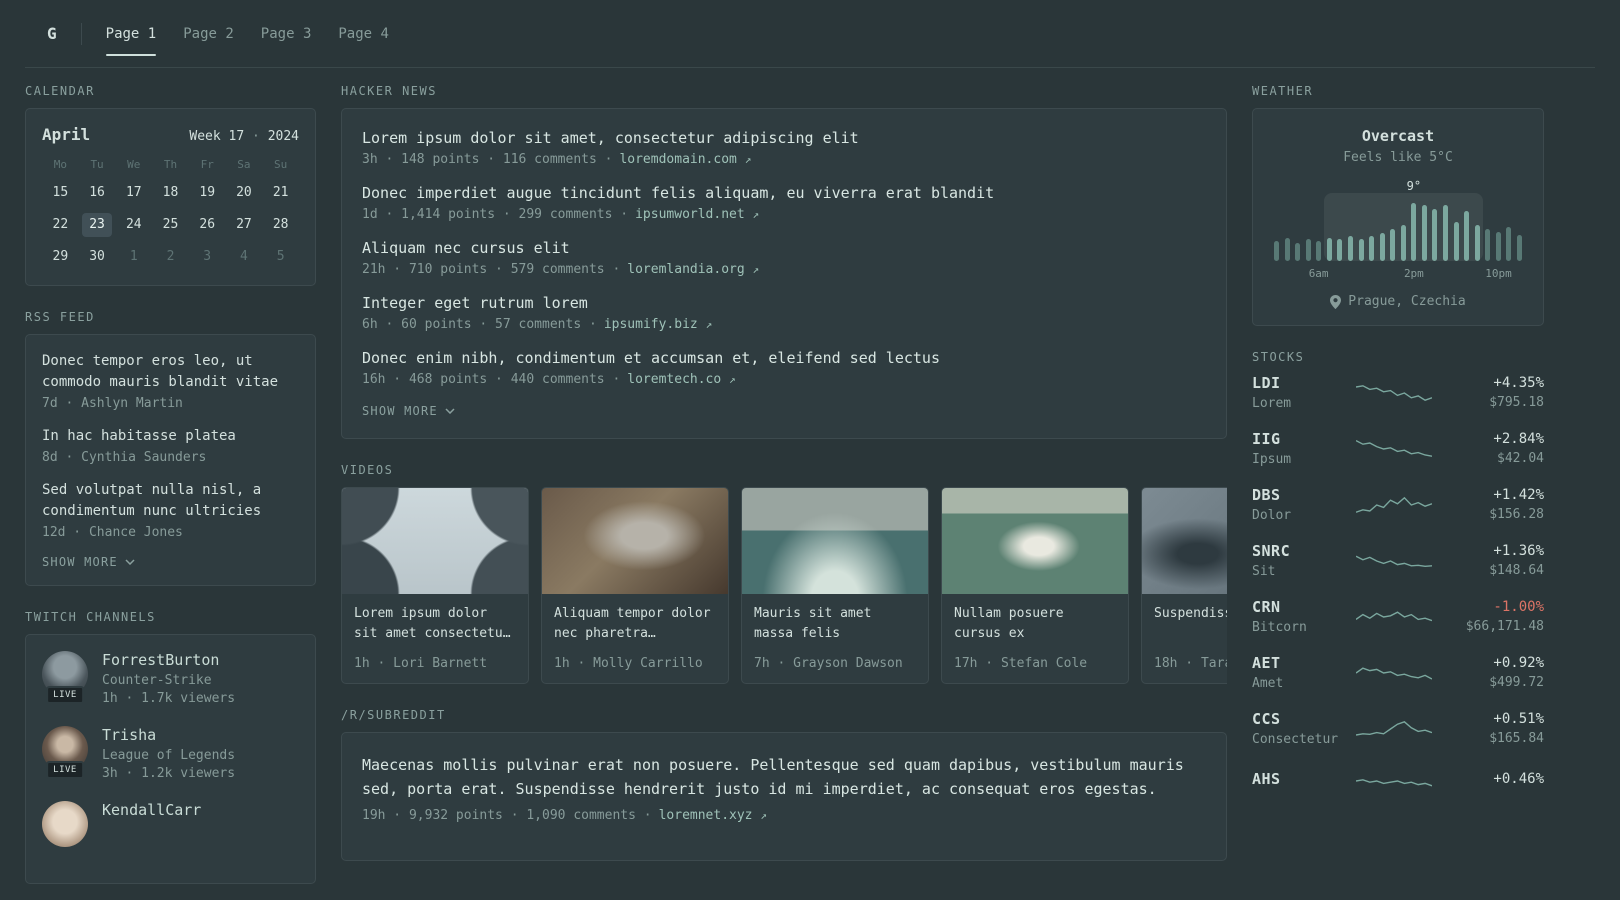 The height and width of the screenshot is (900, 1620). What do you see at coordinates (1488, 781) in the screenshot?
I see `stock-right: +0.46%` at bounding box center [1488, 781].